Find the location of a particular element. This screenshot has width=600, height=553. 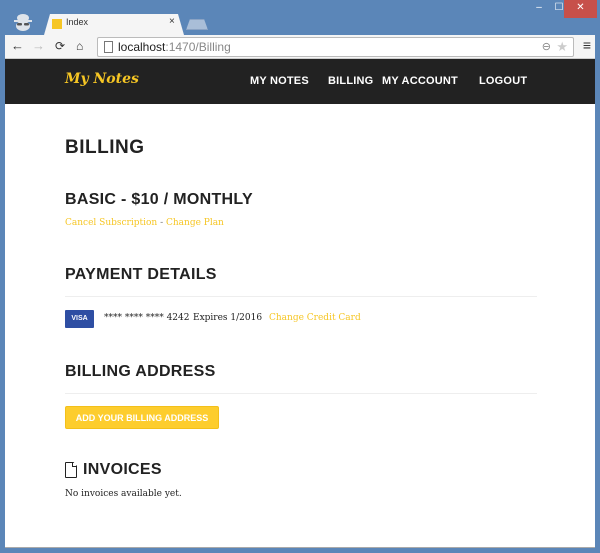

plan-title: BASIC - $10 / MONTHLY is located at coordinates (159, 199).